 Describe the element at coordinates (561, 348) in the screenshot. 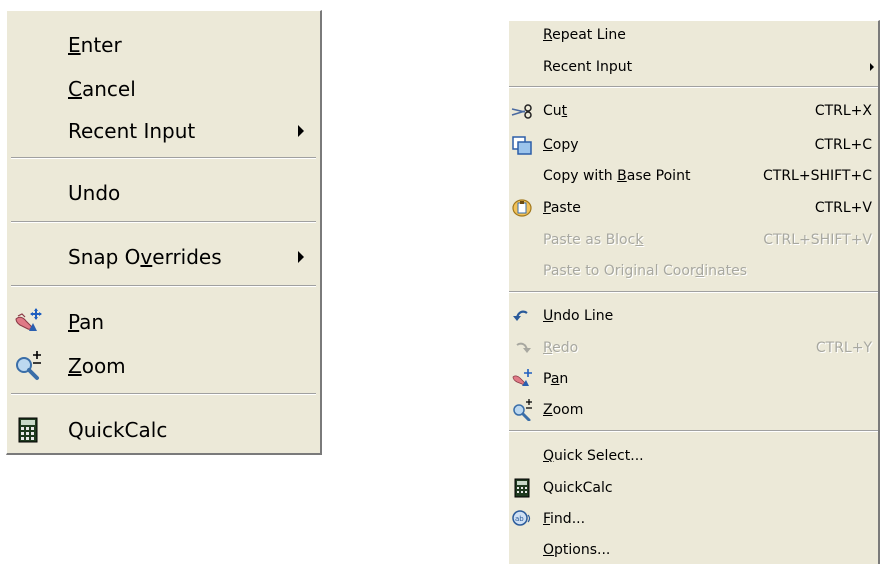

I see `menu-item-label: Redo` at that location.